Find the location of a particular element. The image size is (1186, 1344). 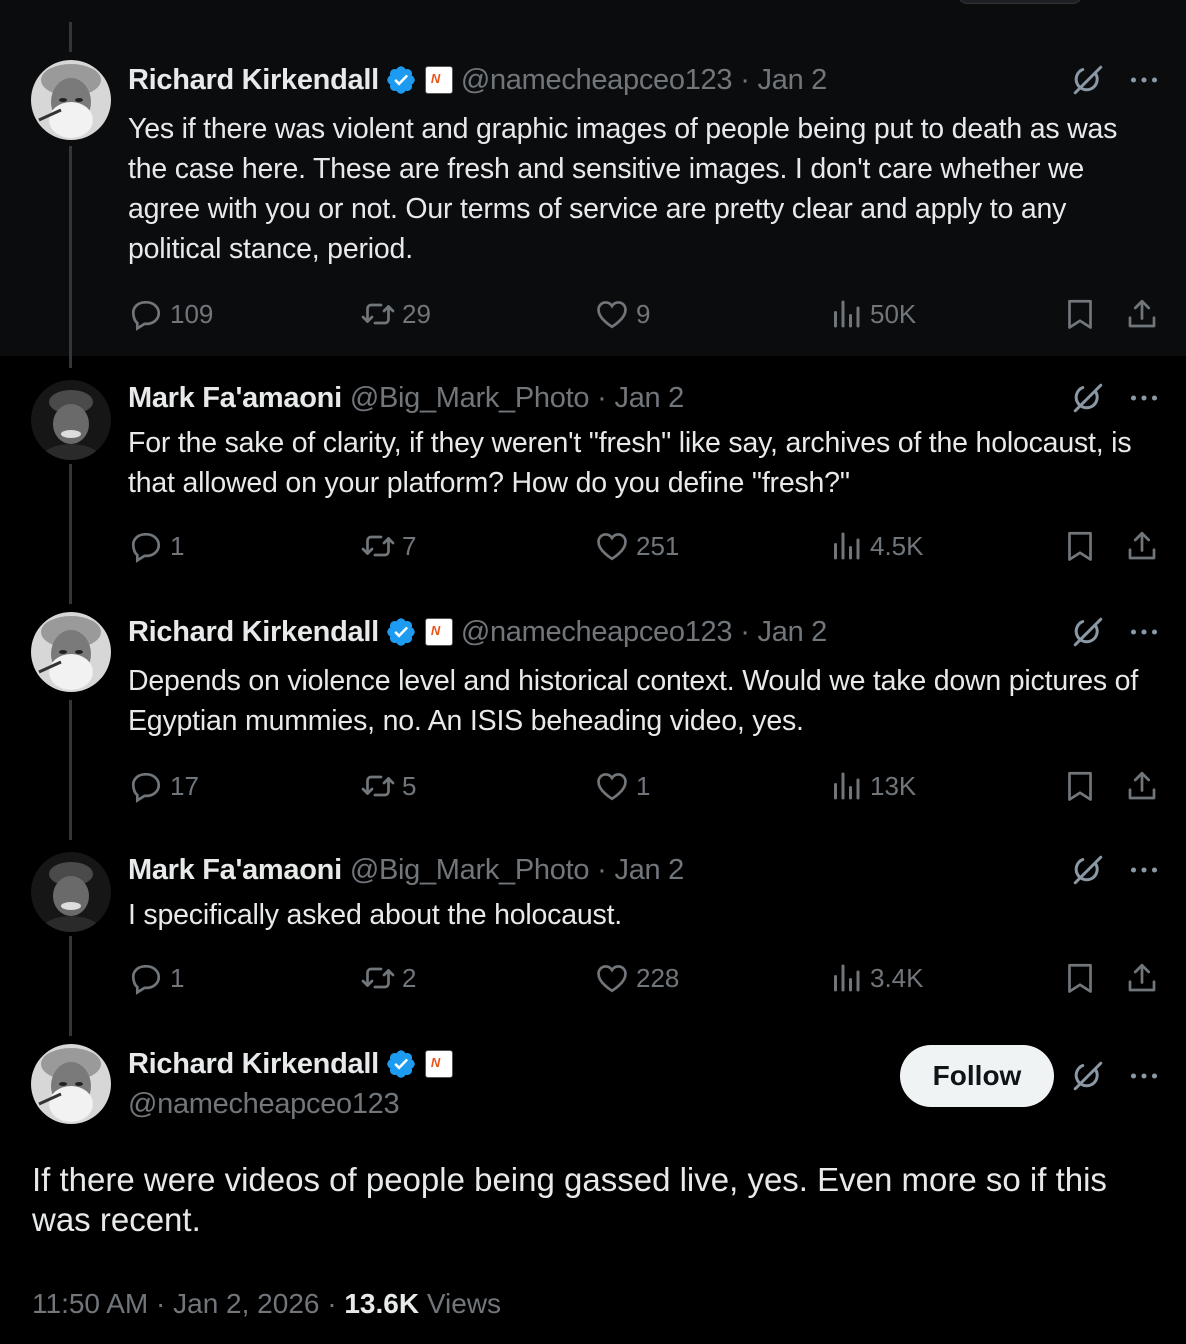

reply-button: 17 is located at coordinates (163, 786).